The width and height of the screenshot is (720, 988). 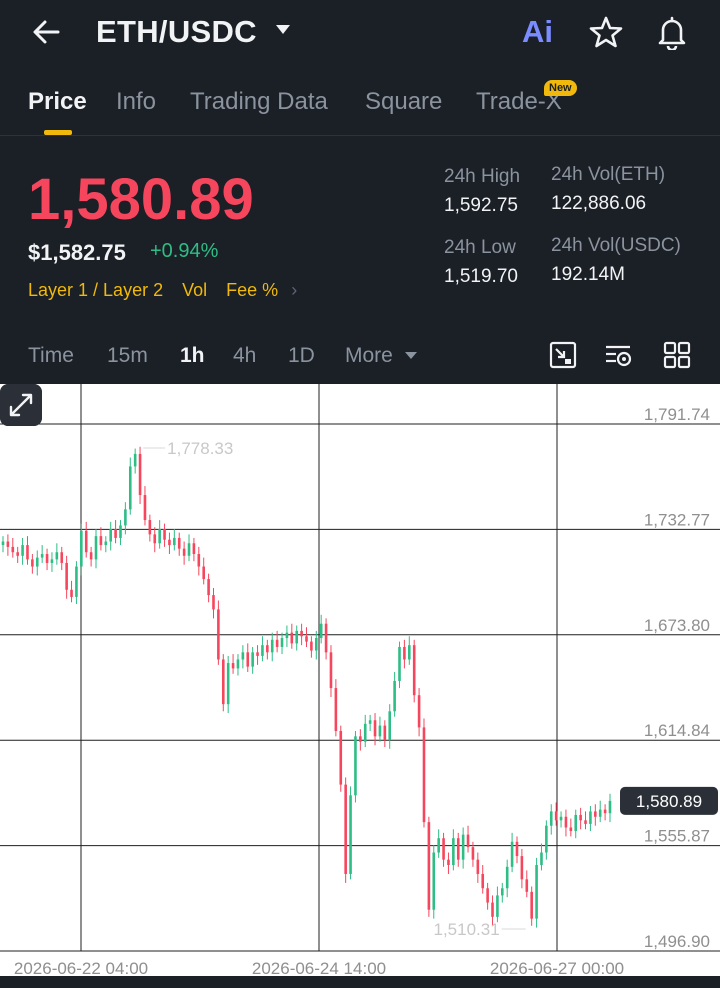 I want to click on x-tick-label: 2026-06-24 14:00, so click(x=319, y=967).